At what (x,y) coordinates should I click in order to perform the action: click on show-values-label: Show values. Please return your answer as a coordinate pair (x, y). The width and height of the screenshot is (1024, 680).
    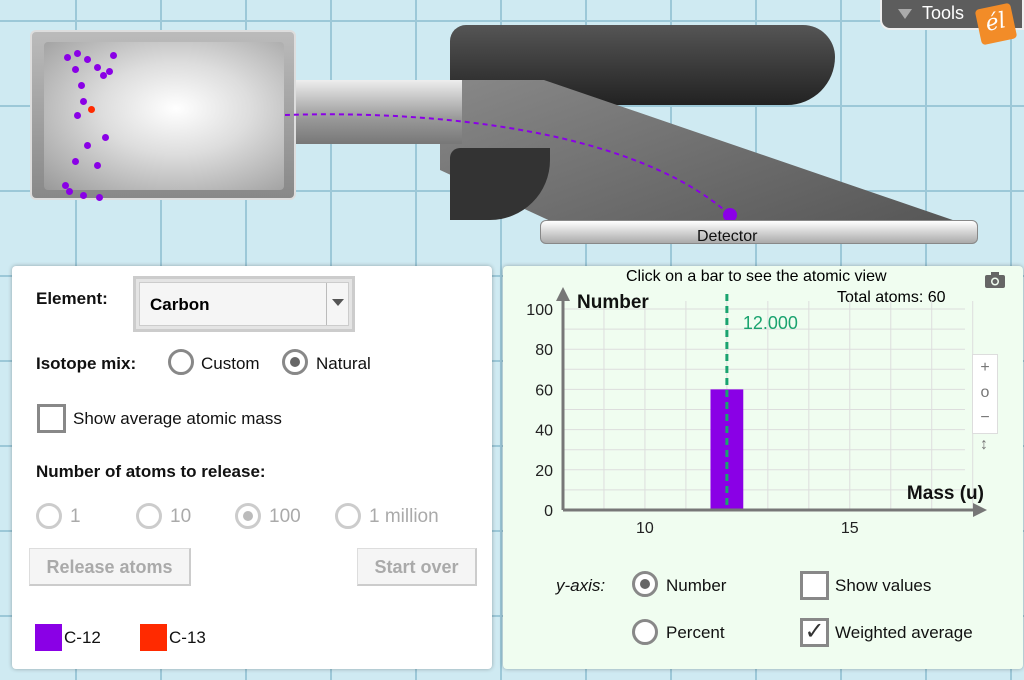
    Looking at the image, I should click on (883, 585).